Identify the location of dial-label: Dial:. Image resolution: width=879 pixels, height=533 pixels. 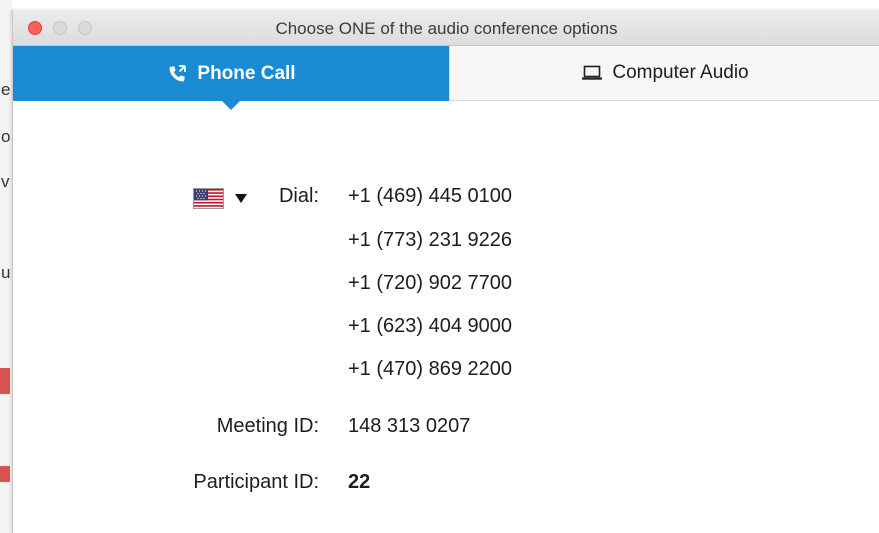
(298, 196).